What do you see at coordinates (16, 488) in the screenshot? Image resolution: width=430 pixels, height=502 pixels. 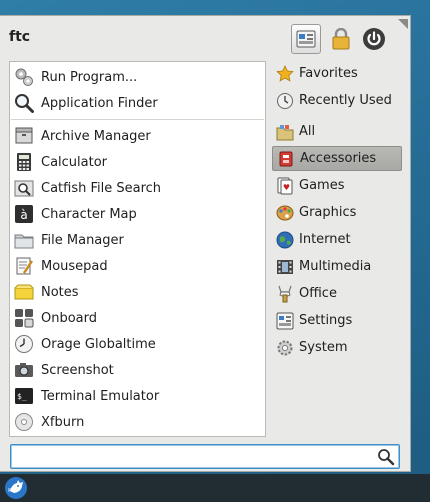 I see `whisker-menu-launcher-icon` at bounding box center [16, 488].